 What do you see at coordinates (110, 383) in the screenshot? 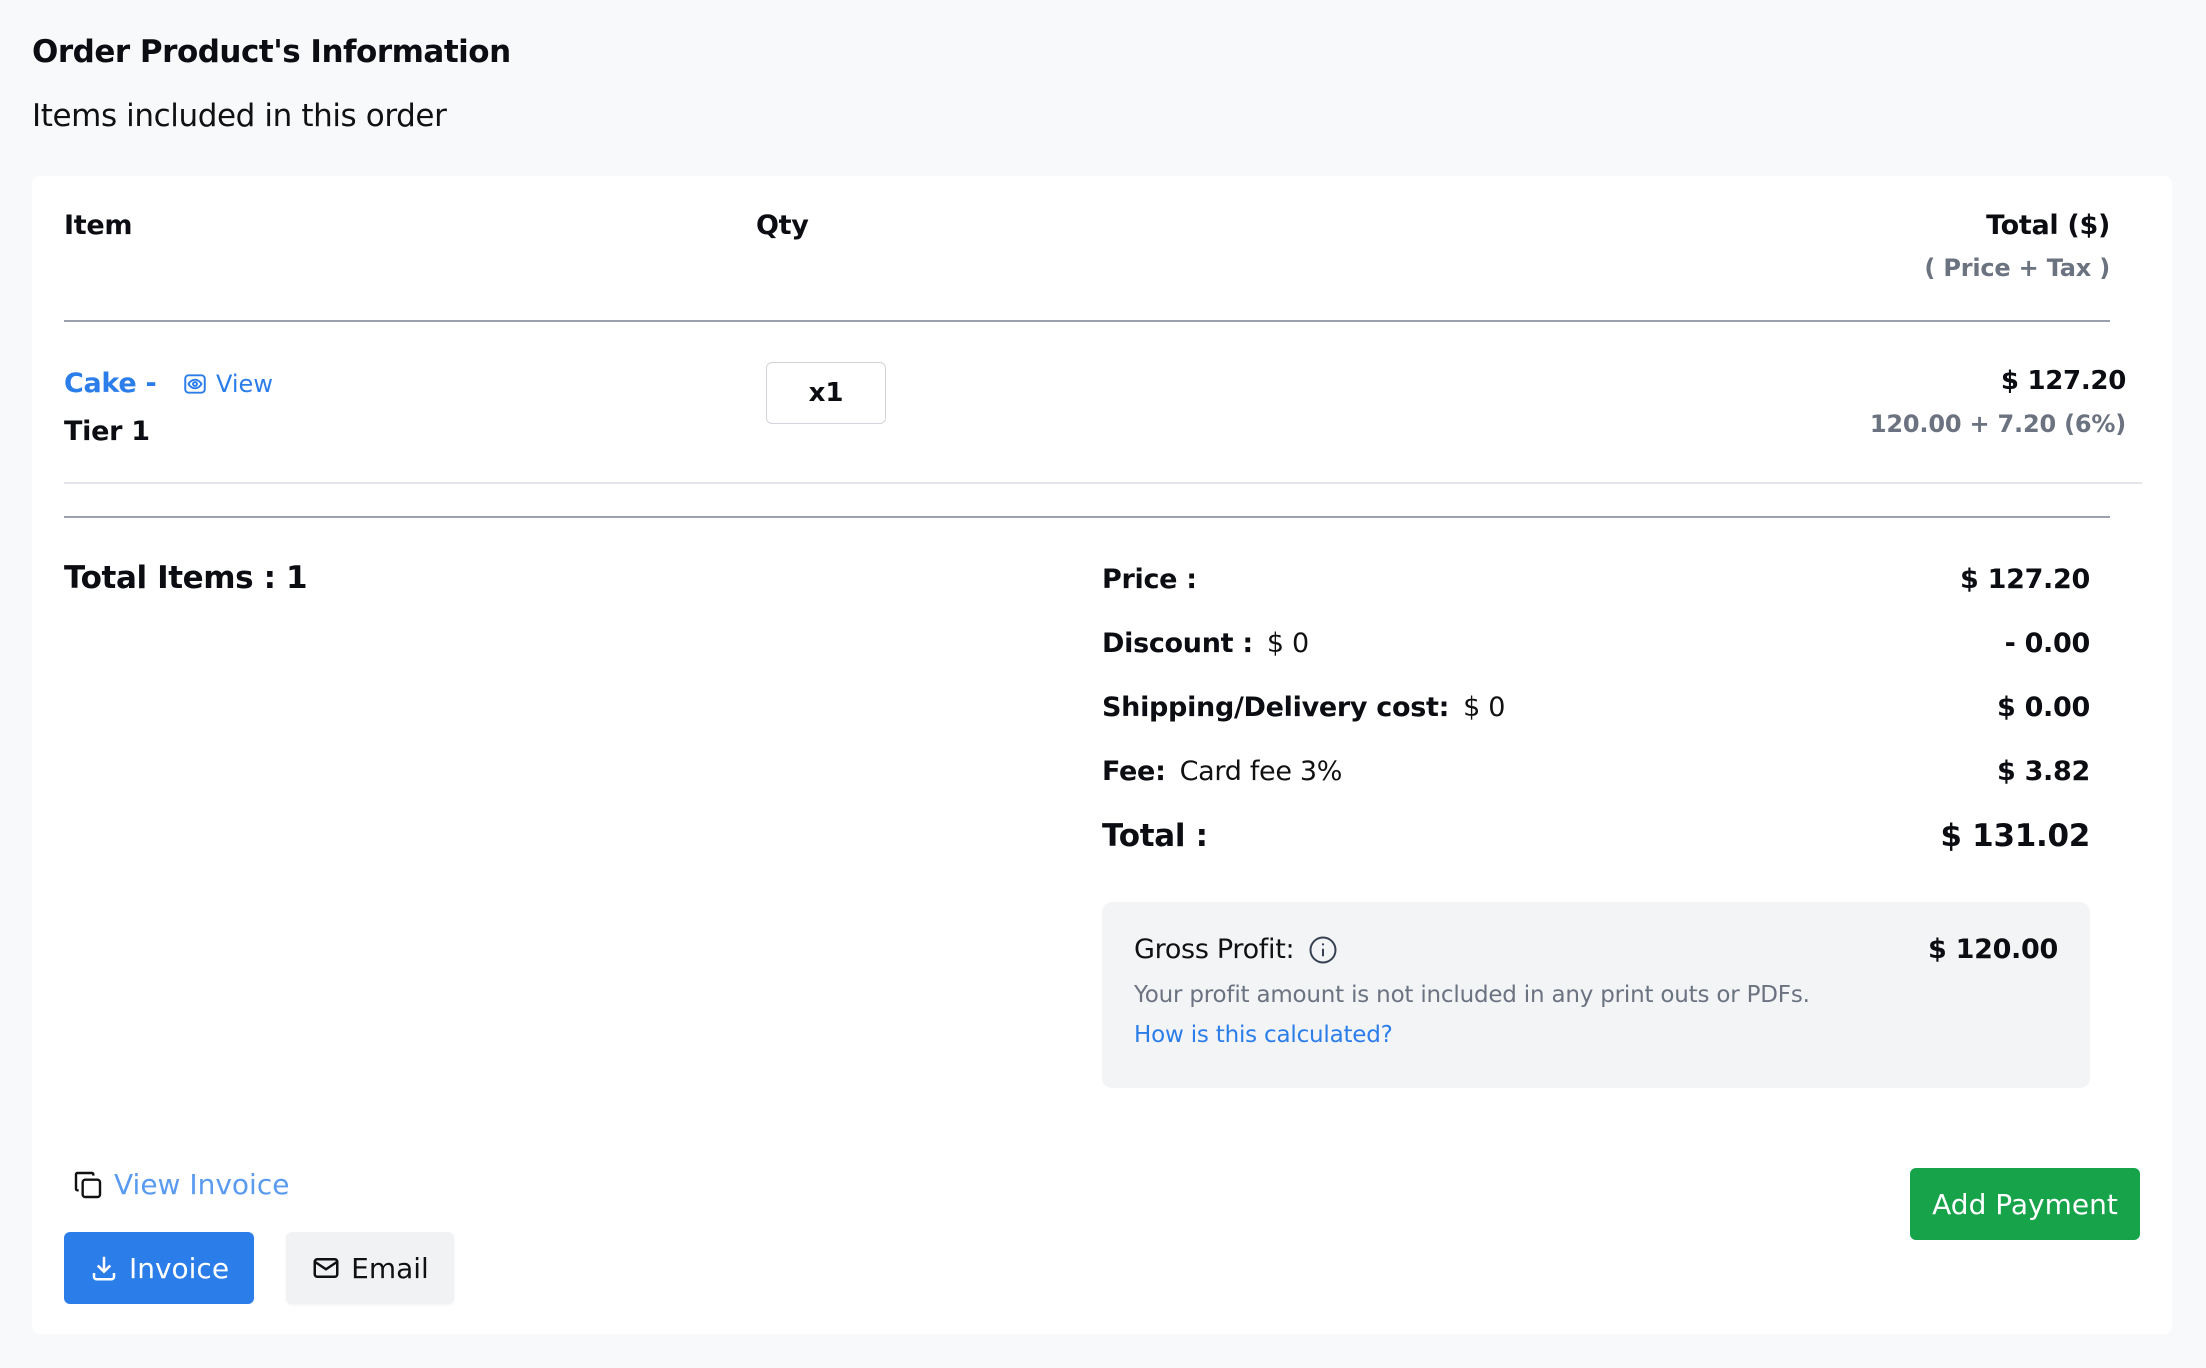
I see `item-name-link: Cake -` at bounding box center [110, 383].